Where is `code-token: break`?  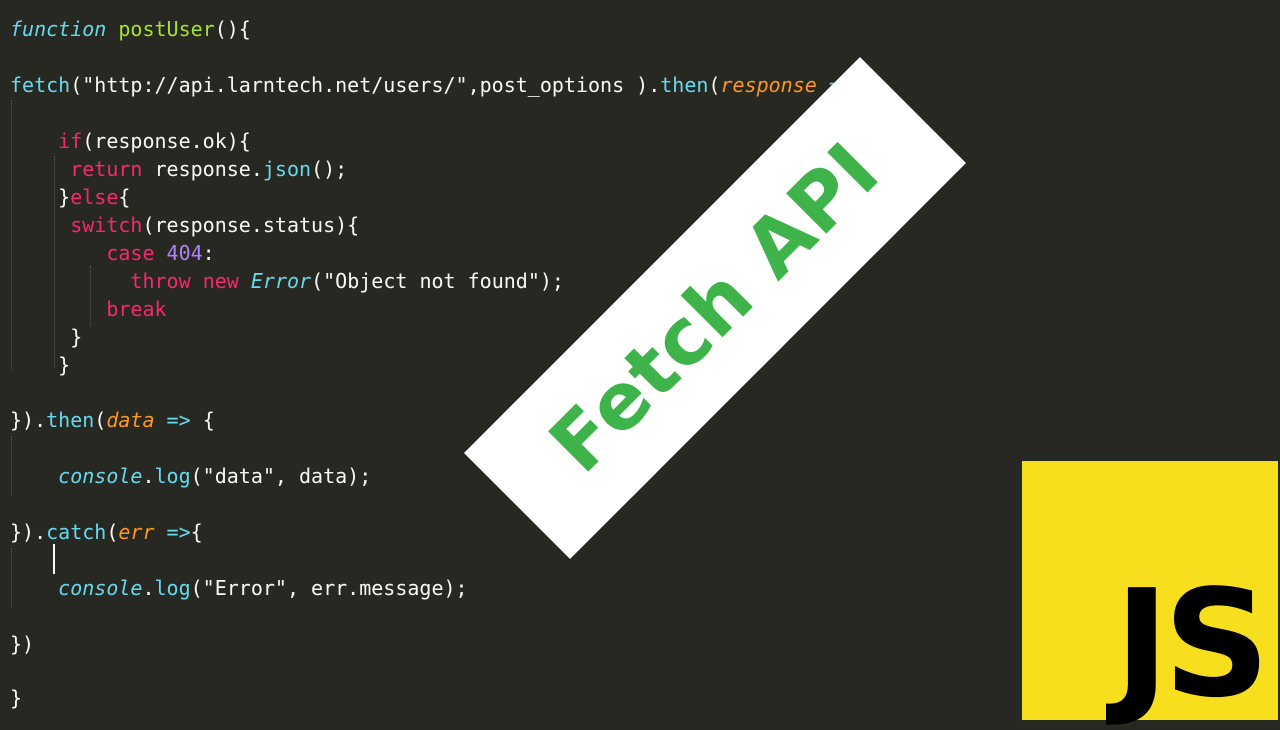 code-token: break is located at coordinates (136, 309).